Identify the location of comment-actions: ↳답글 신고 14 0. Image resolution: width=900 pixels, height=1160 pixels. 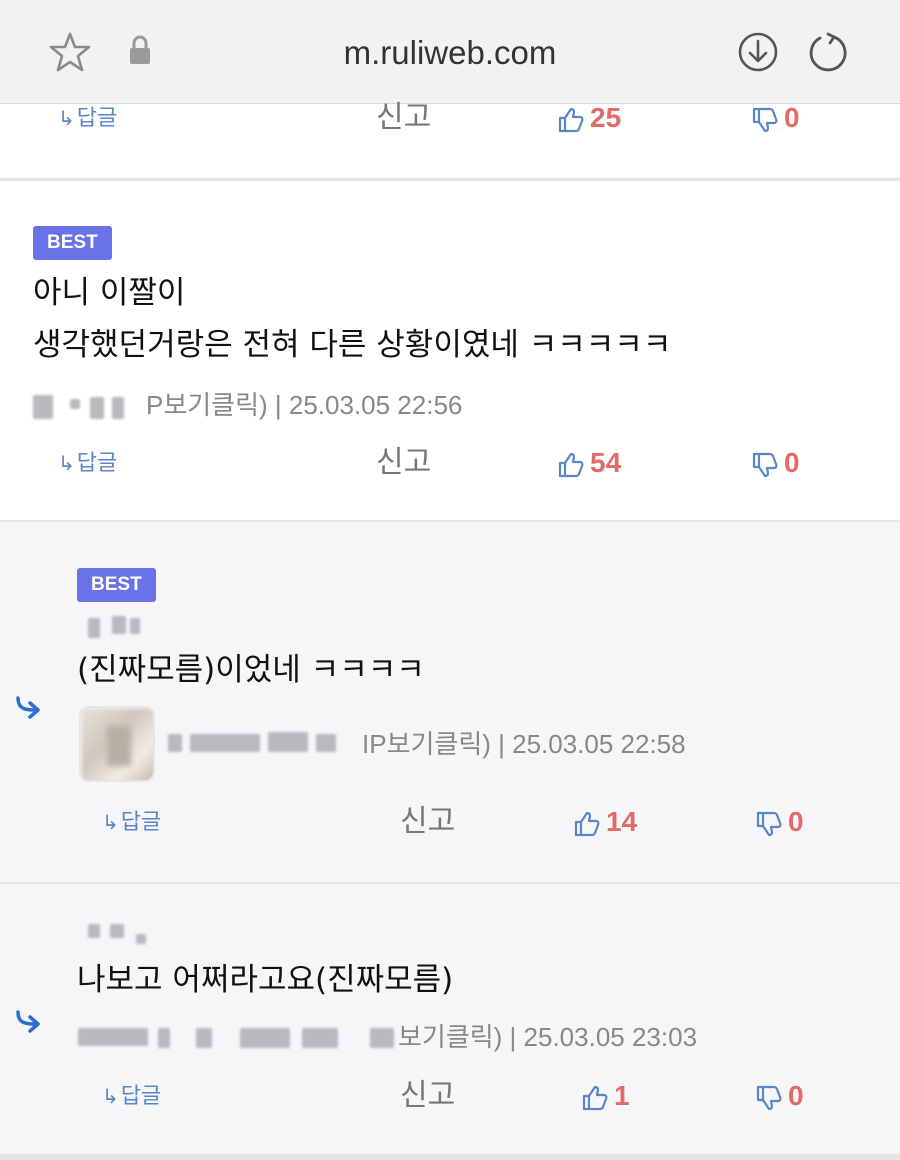
(450, 822).